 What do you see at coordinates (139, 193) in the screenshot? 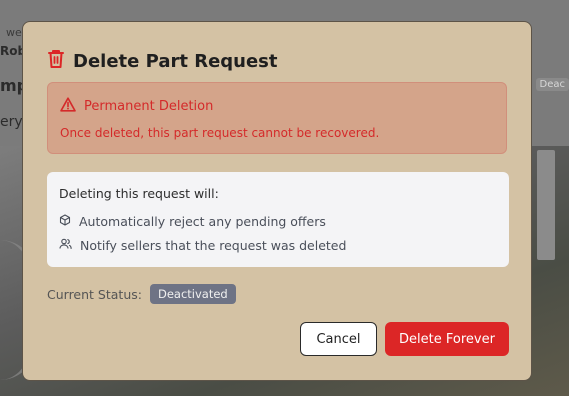
I see `consequences-heading: Deleting this request will:` at bounding box center [139, 193].